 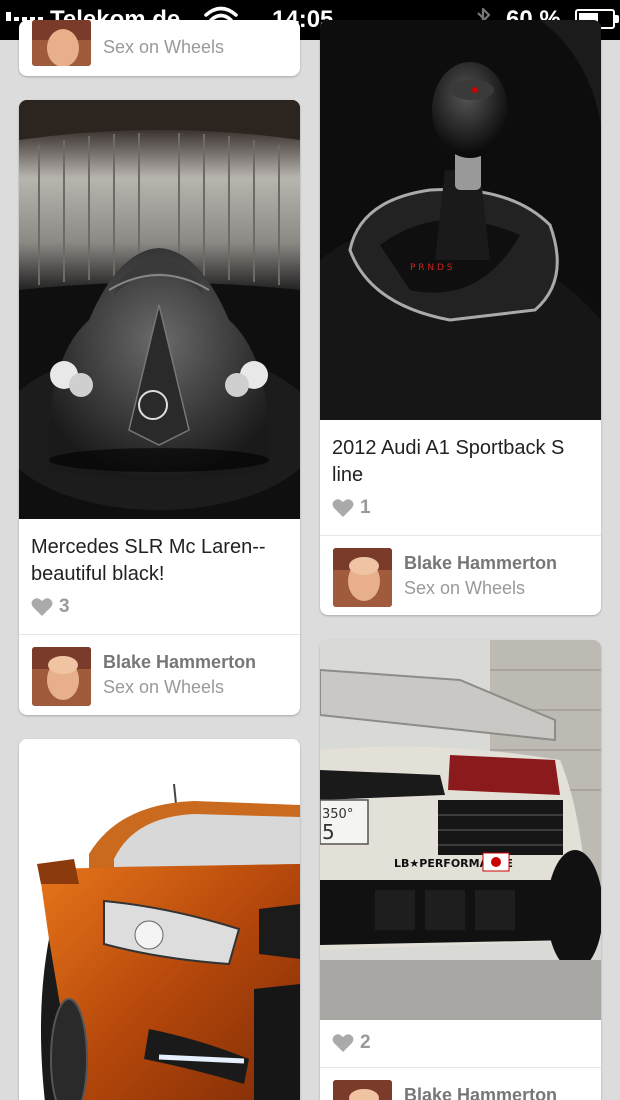 I want to click on pin-image, so click(x=159, y=919).